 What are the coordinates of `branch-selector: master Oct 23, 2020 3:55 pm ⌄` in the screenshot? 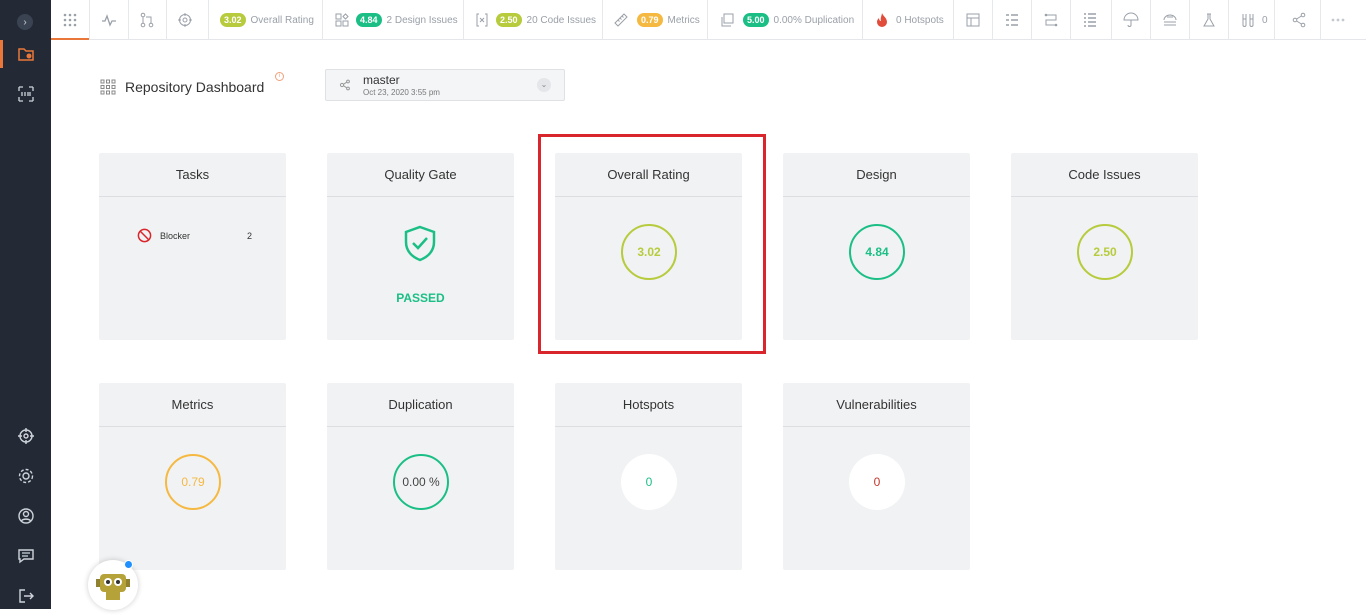 It's located at (445, 85).